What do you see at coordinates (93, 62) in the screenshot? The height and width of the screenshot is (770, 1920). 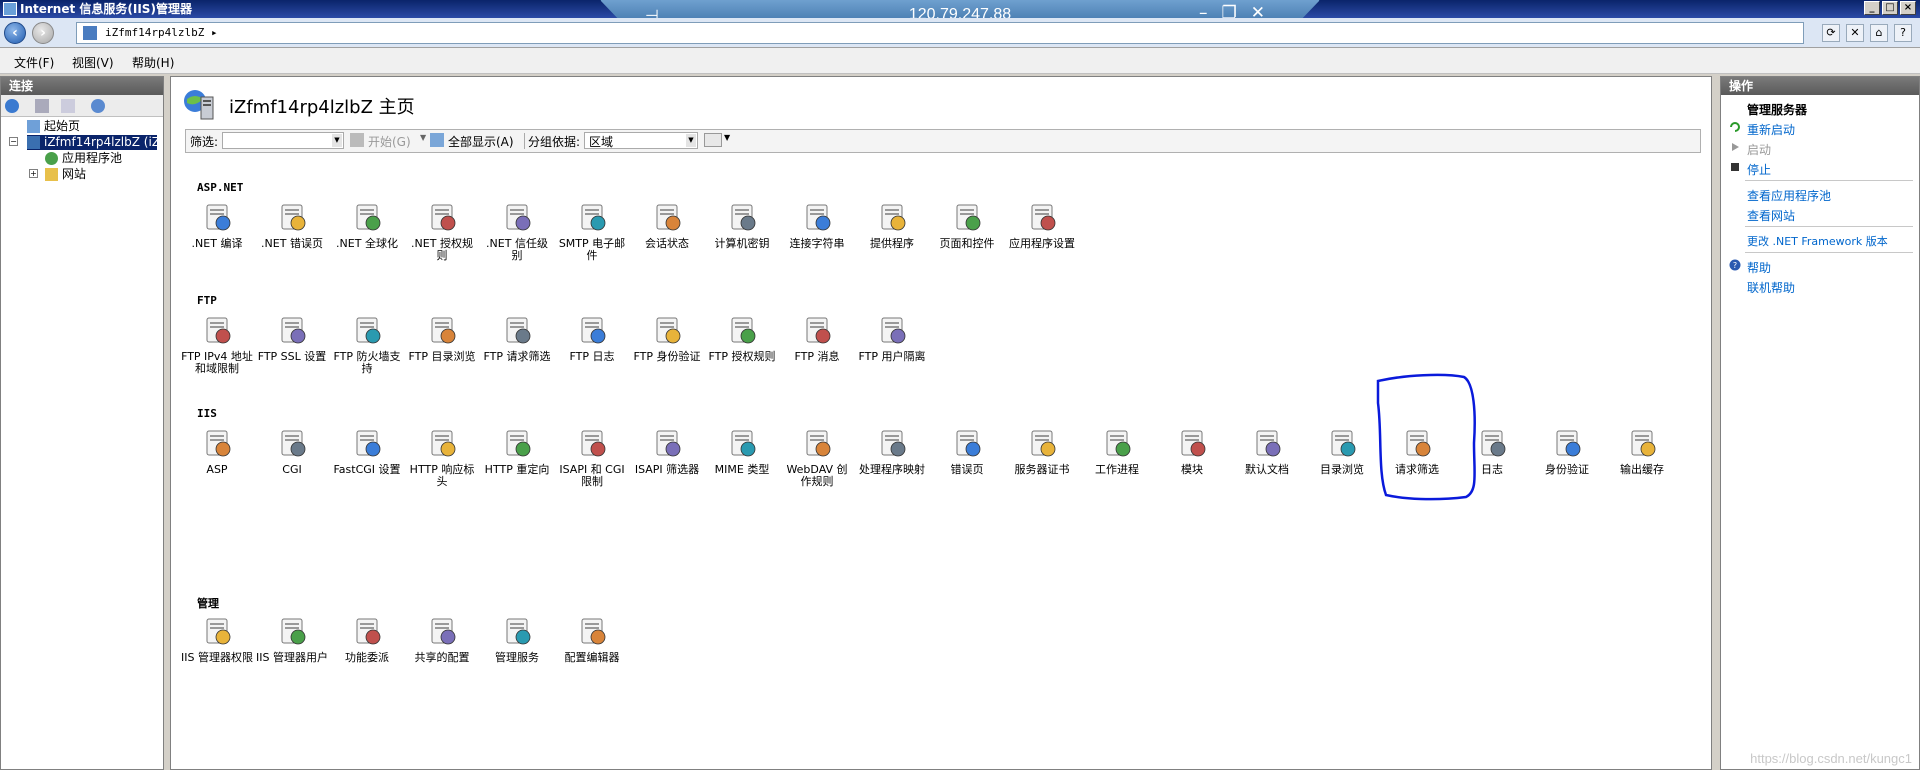 I see `menu-view: 视图(V)` at bounding box center [93, 62].